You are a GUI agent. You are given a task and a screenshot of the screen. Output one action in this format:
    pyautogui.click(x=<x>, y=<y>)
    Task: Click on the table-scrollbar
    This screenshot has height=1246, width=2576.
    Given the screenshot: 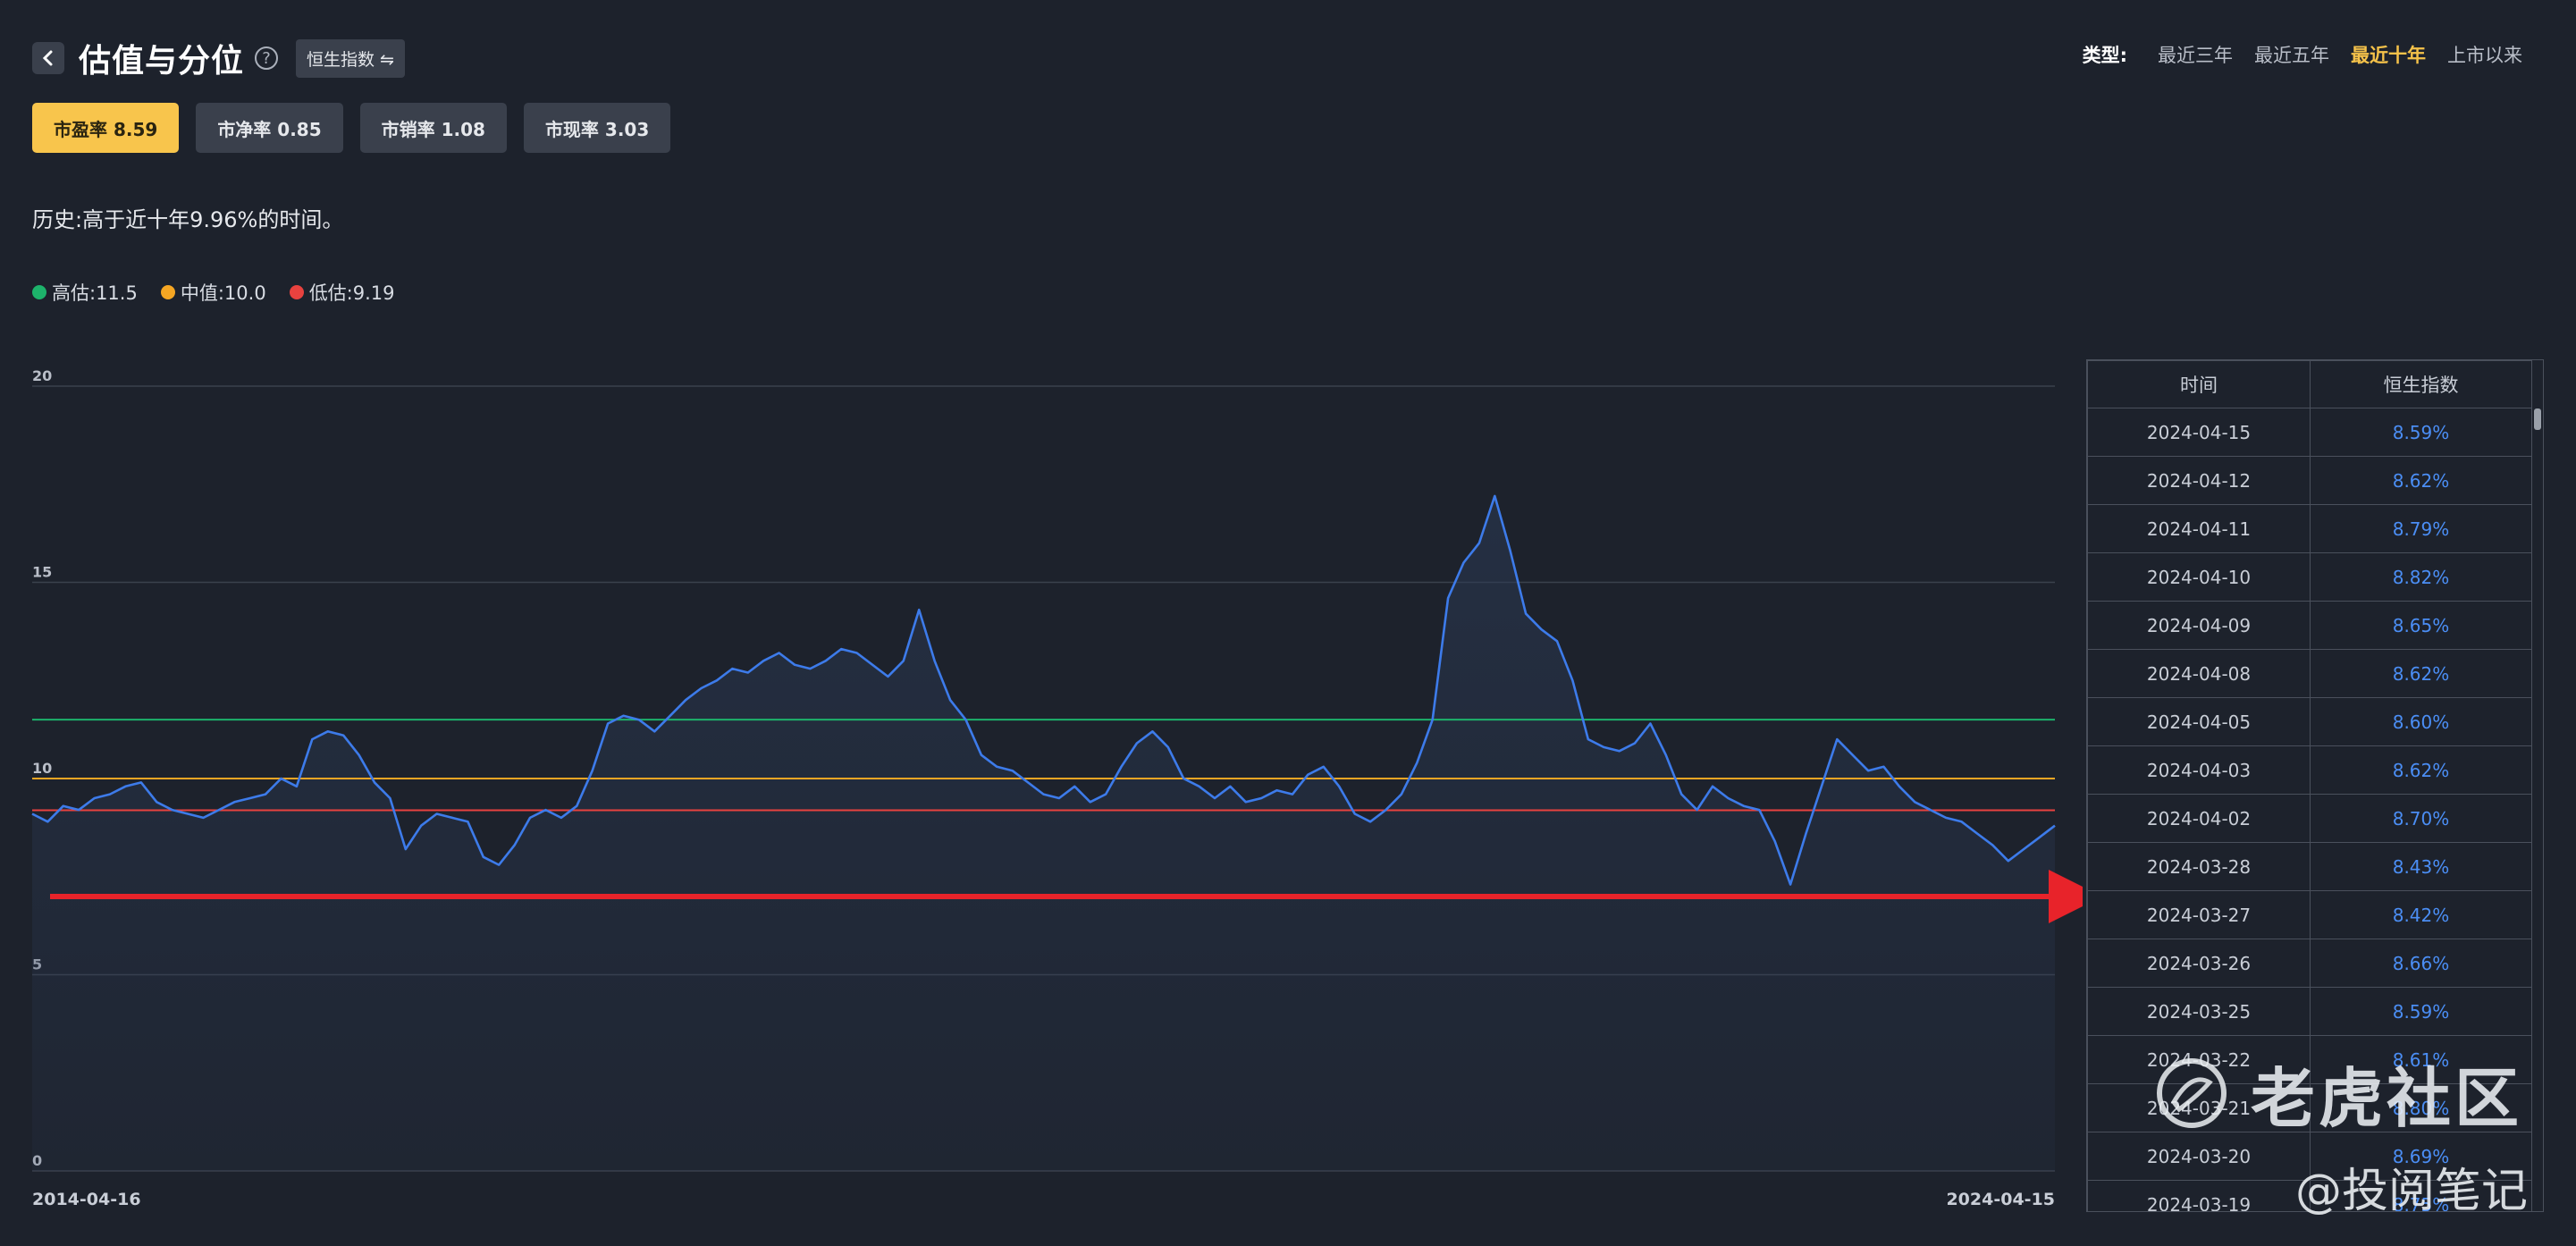 What is the action you would take?
    pyautogui.click(x=2538, y=419)
    